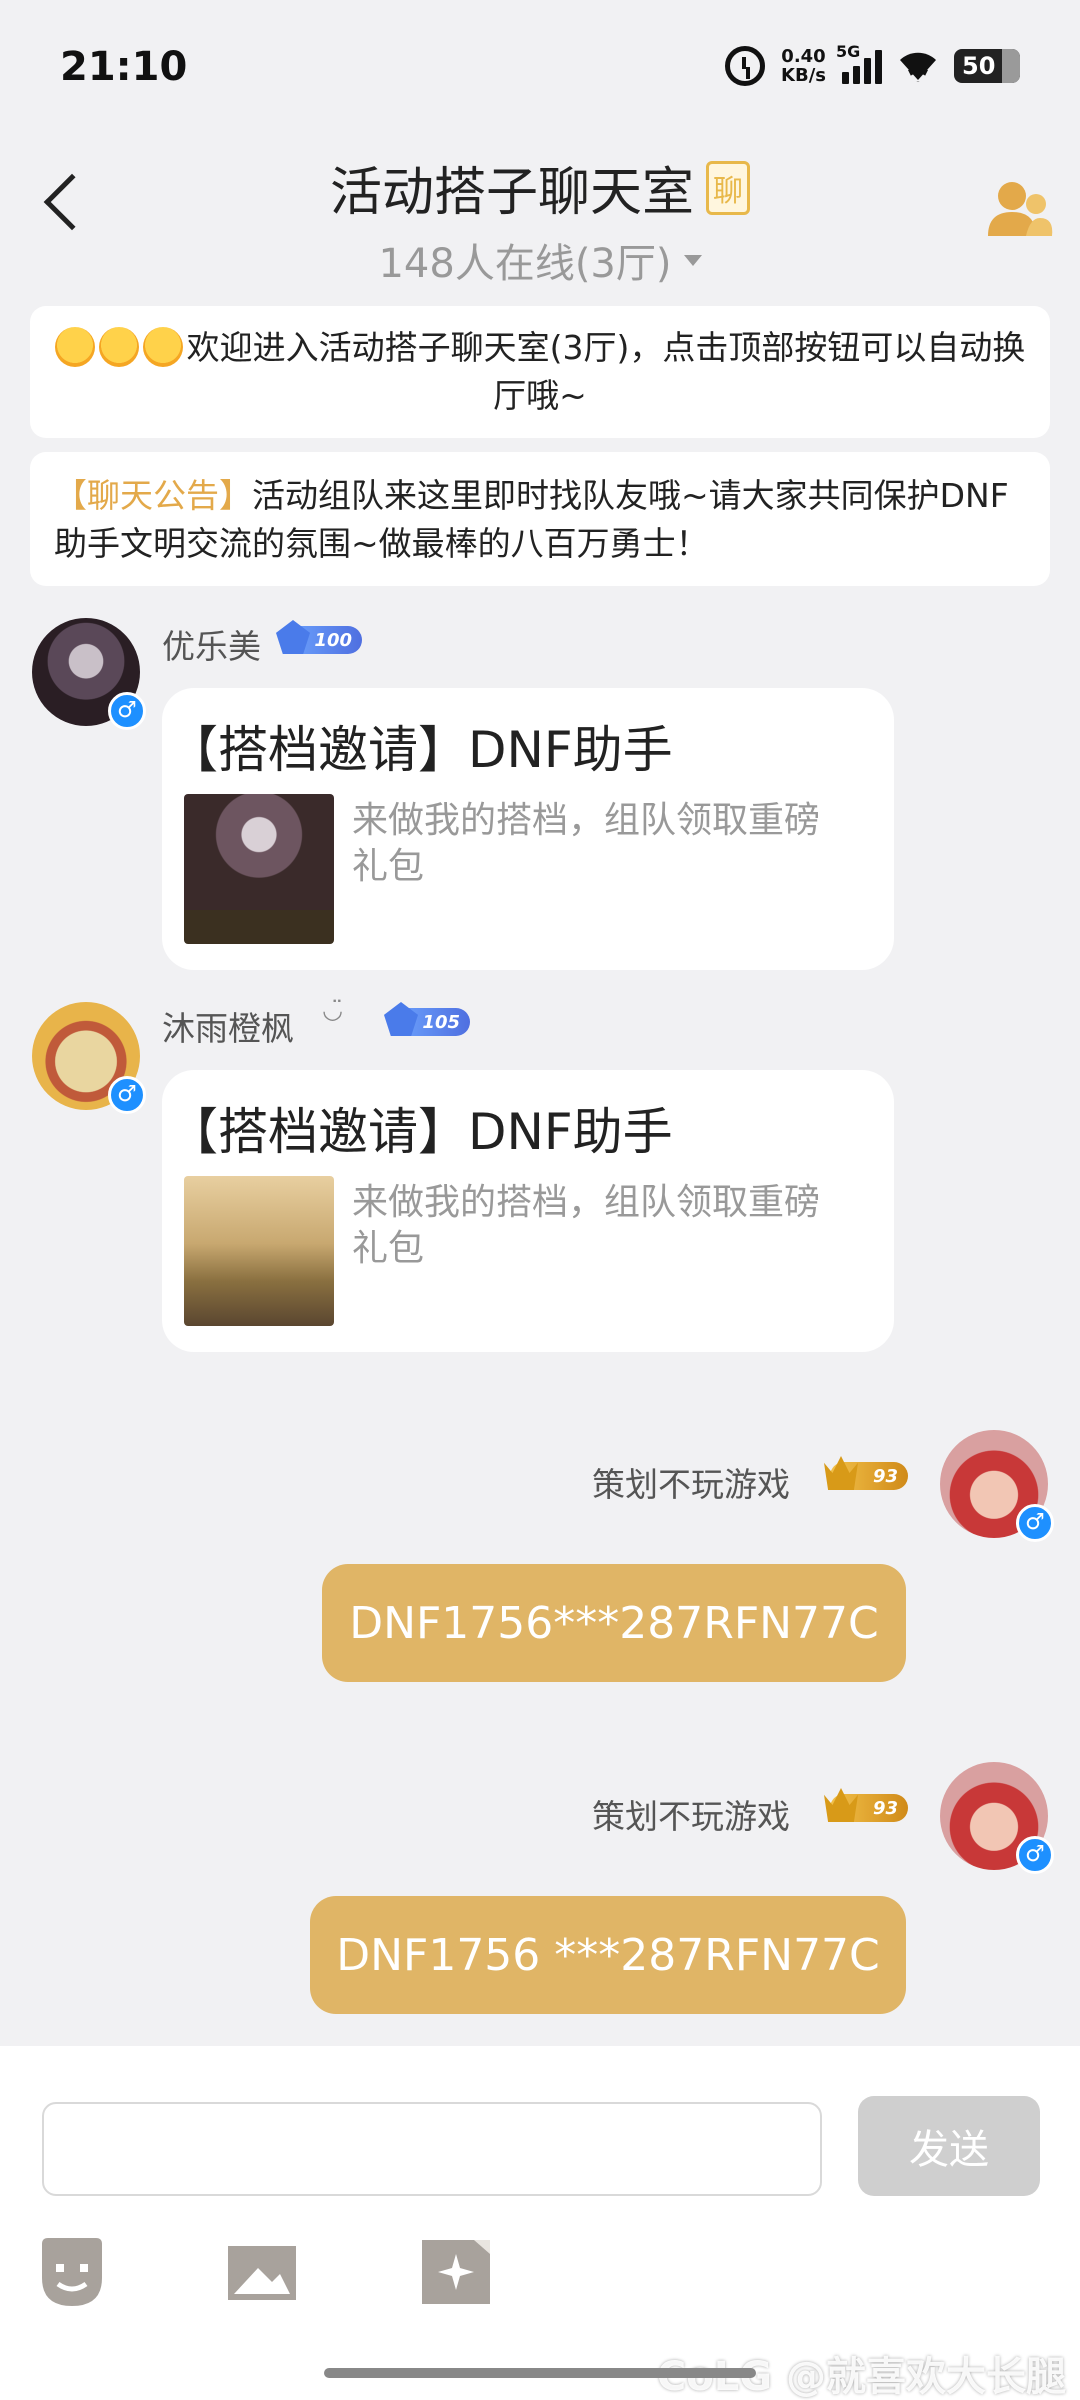 This screenshot has height=2400, width=1080. I want to click on title-area: 活动搭子聊天室 聊 148人在线(3厅), so click(540, 219).